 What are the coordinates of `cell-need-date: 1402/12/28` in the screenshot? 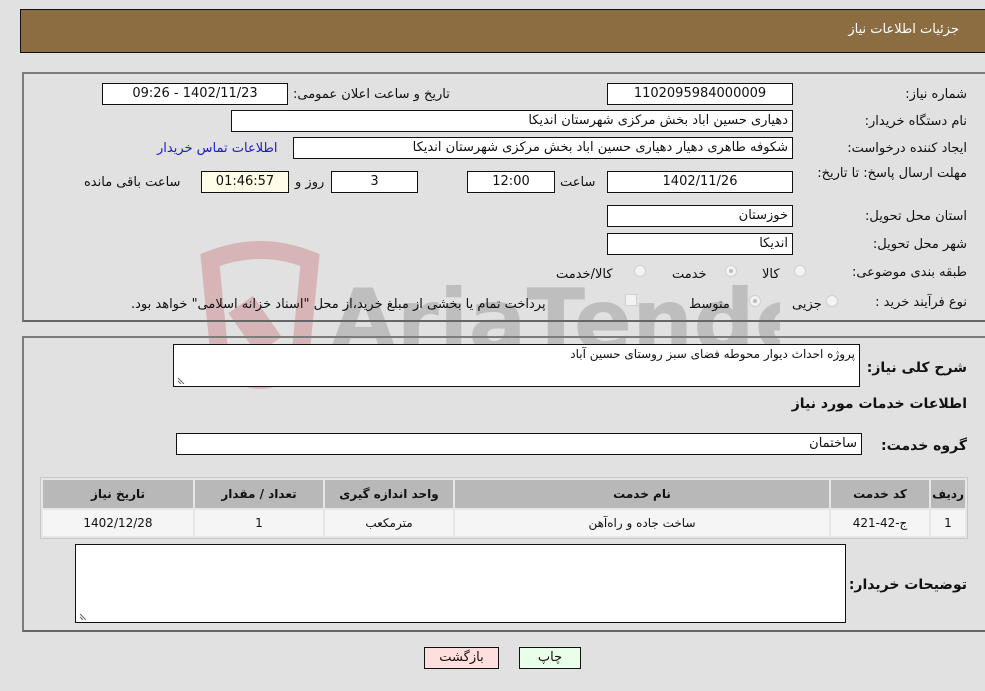 It's located at (118, 523).